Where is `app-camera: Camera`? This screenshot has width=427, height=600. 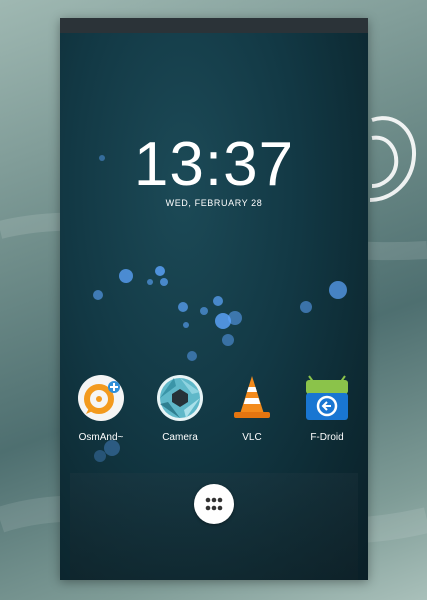 app-camera: Camera is located at coordinates (180, 408).